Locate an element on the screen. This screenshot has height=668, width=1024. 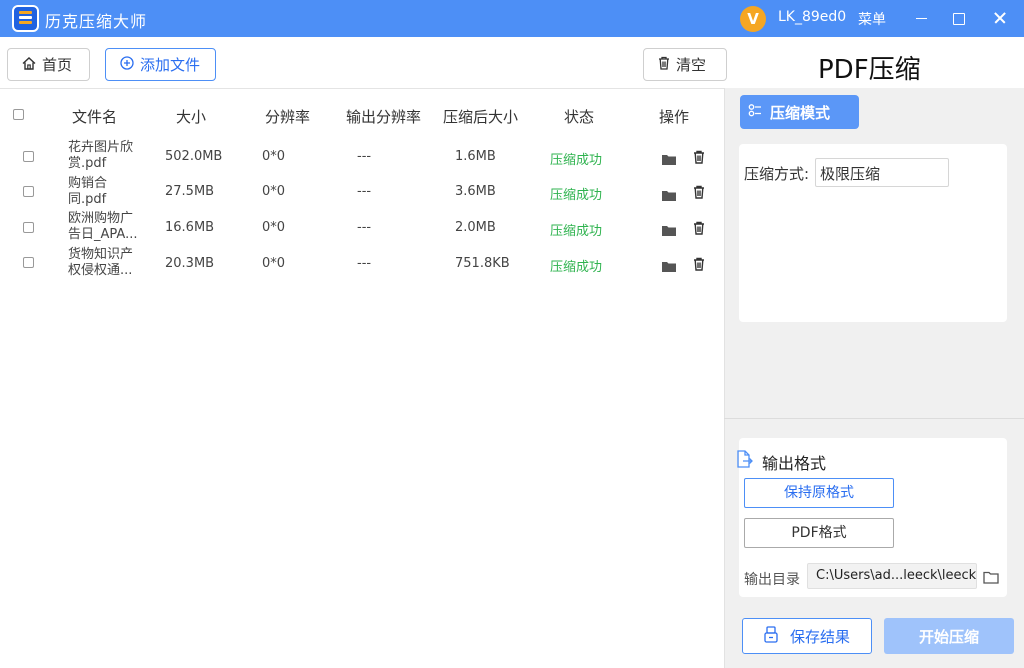
row-compressed-size: 2.0MB is located at coordinates (475, 227).